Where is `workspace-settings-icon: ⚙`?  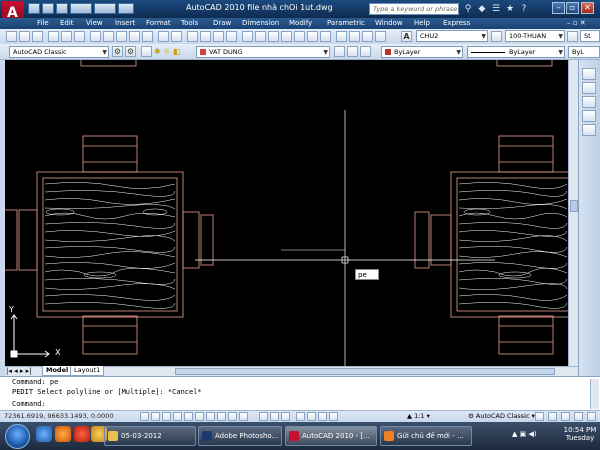 workspace-settings-icon: ⚙ is located at coordinates (117, 51).